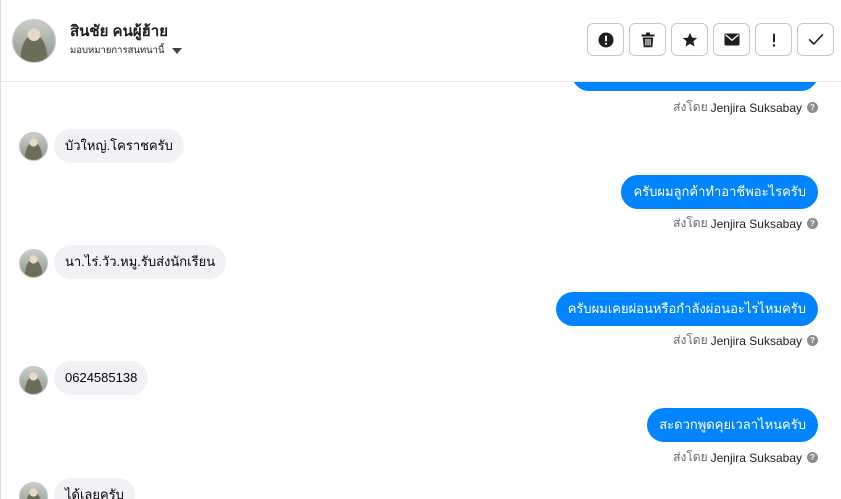 The image size is (841, 499). What do you see at coordinates (117, 50) in the screenshot?
I see `assign-label: มอบหมายการสนทนานี้` at bounding box center [117, 50].